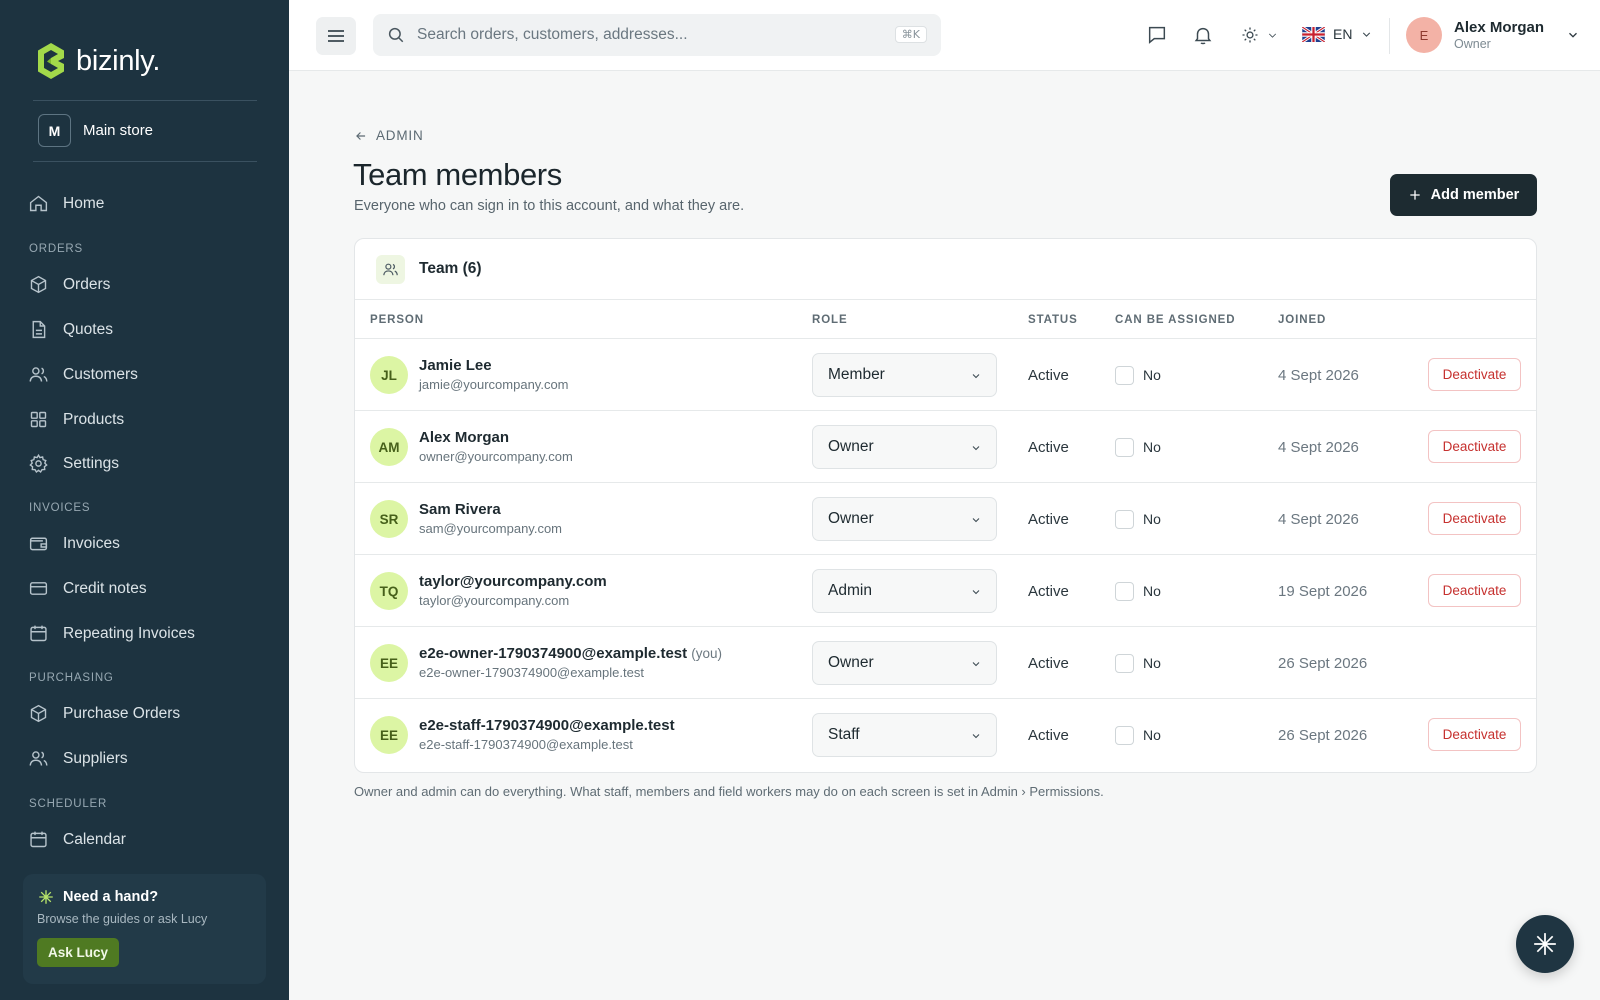 Image resolution: width=1600 pixels, height=1000 pixels. What do you see at coordinates (122, 919) in the screenshot?
I see `help-subtitle: Browse the guides or ask Lucy` at bounding box center [122, 919].